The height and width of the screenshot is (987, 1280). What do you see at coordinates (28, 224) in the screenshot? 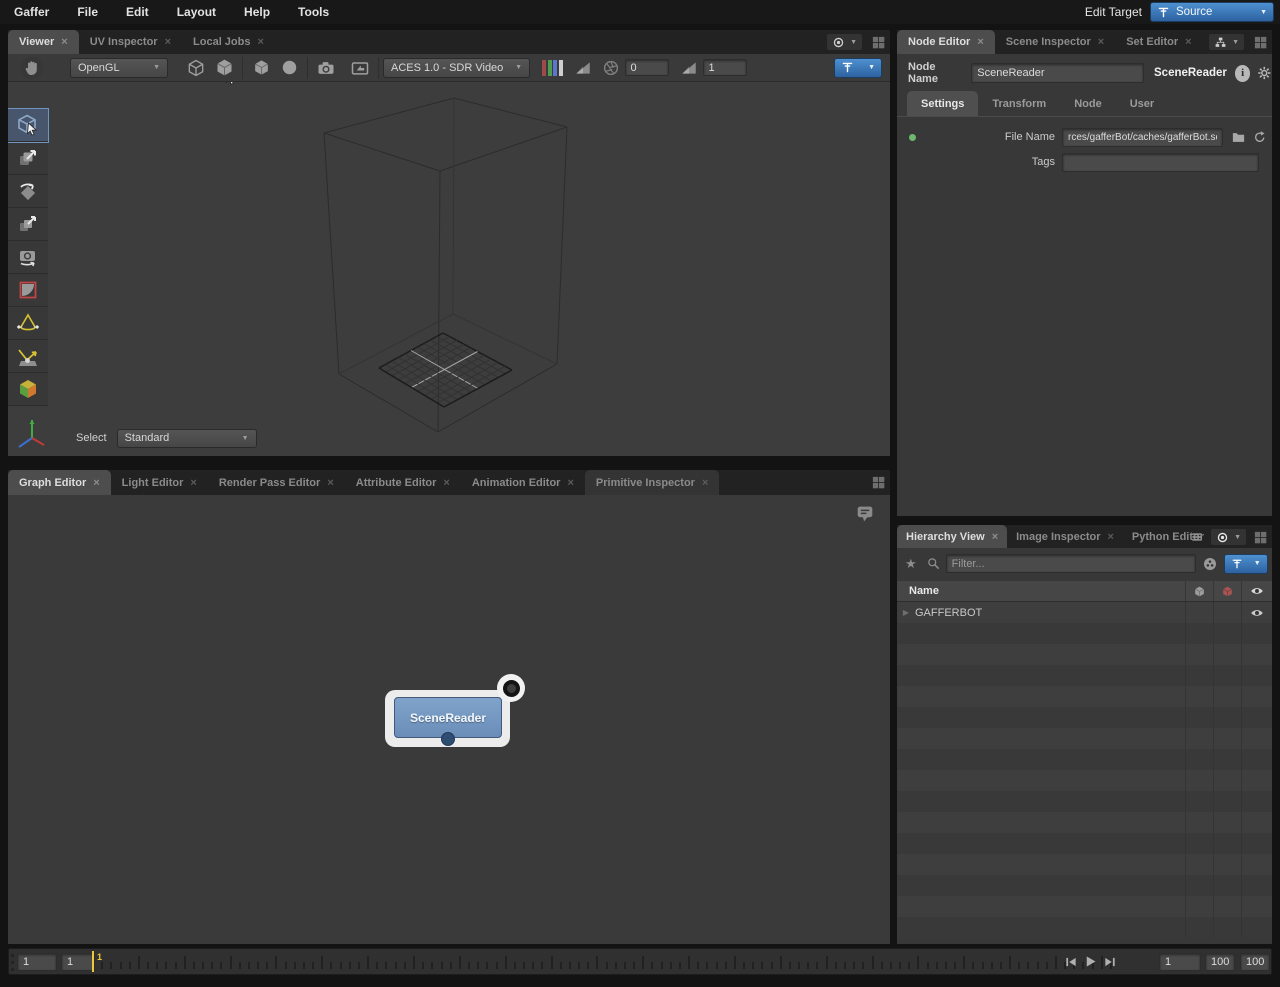
I see `scale-tool-button` at bounding box center [28, 224].